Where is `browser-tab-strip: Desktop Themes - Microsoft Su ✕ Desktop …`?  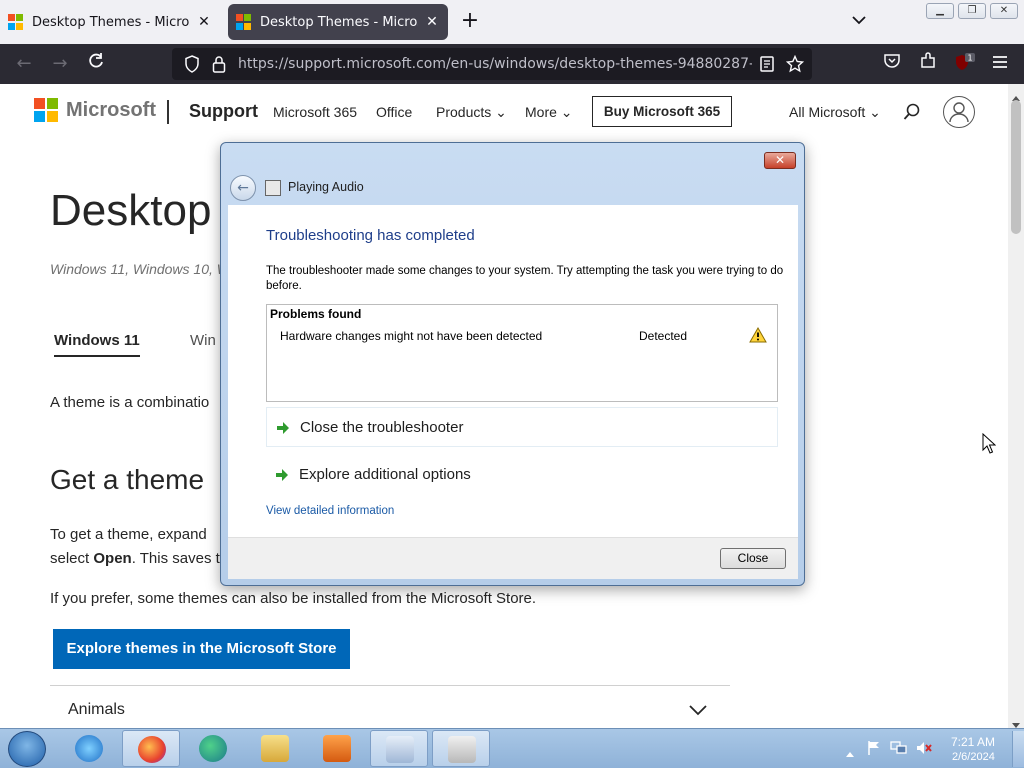 browser-tab-strip: Desktop Themes - Microsoft Su ✕ Desktop … is located at coordinates (512, 22).